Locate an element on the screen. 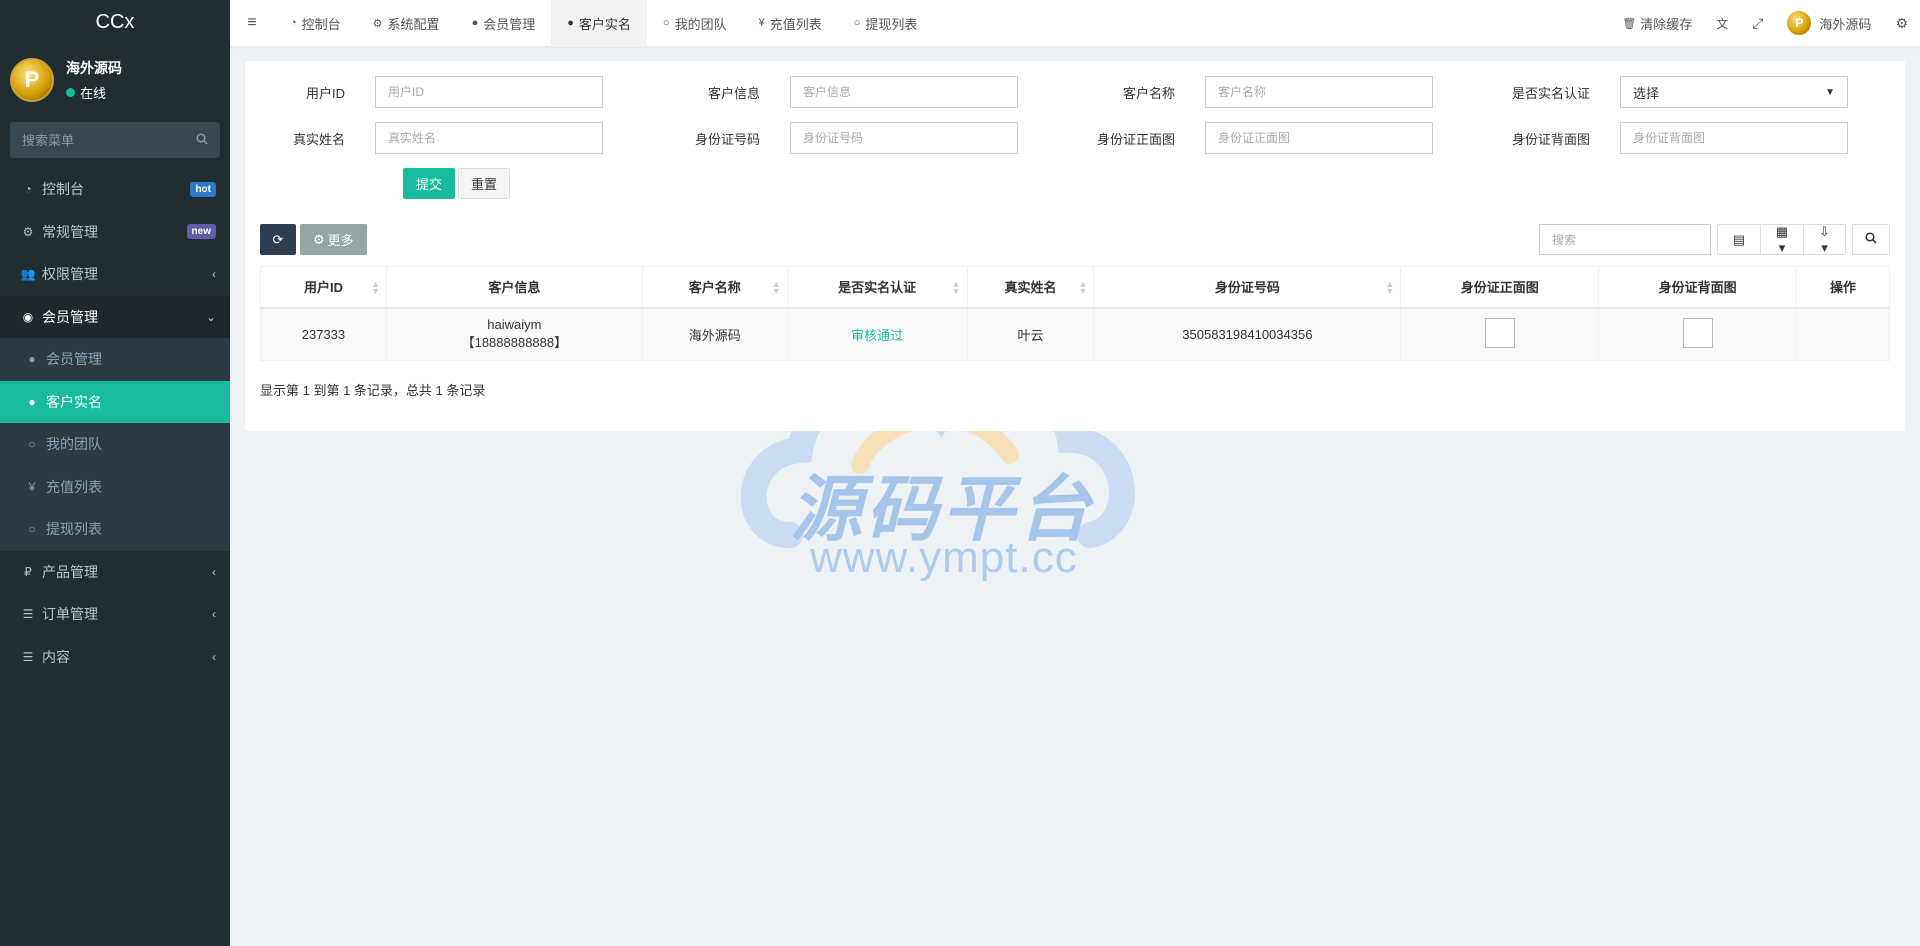  user-id-input is located at coordinates (489, 92).